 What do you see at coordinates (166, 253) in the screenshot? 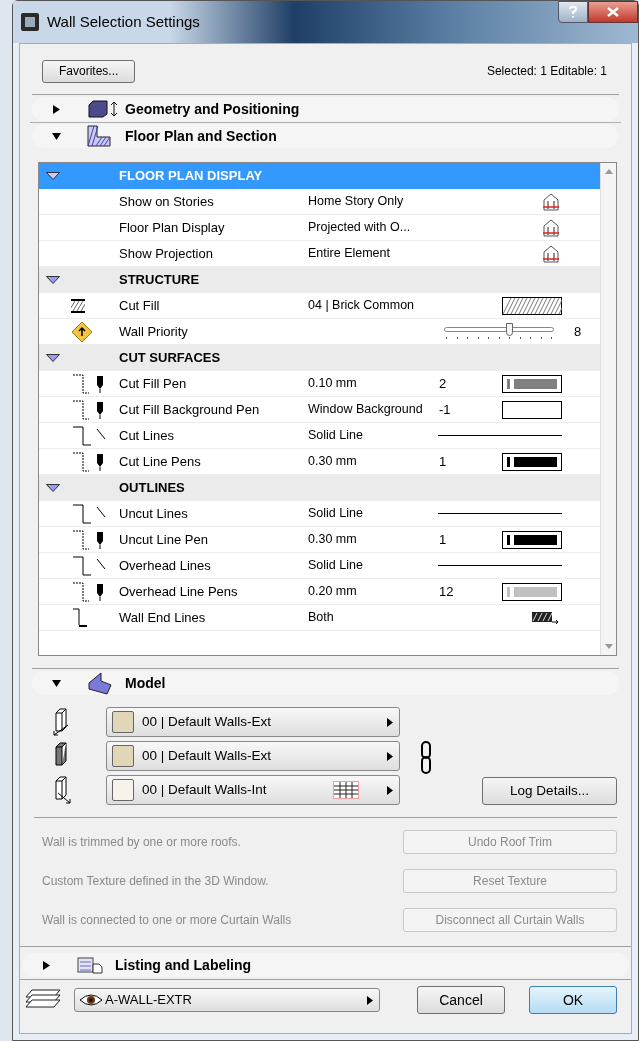
I see `property-label: Show Projection` at bounding box center [166, 253].